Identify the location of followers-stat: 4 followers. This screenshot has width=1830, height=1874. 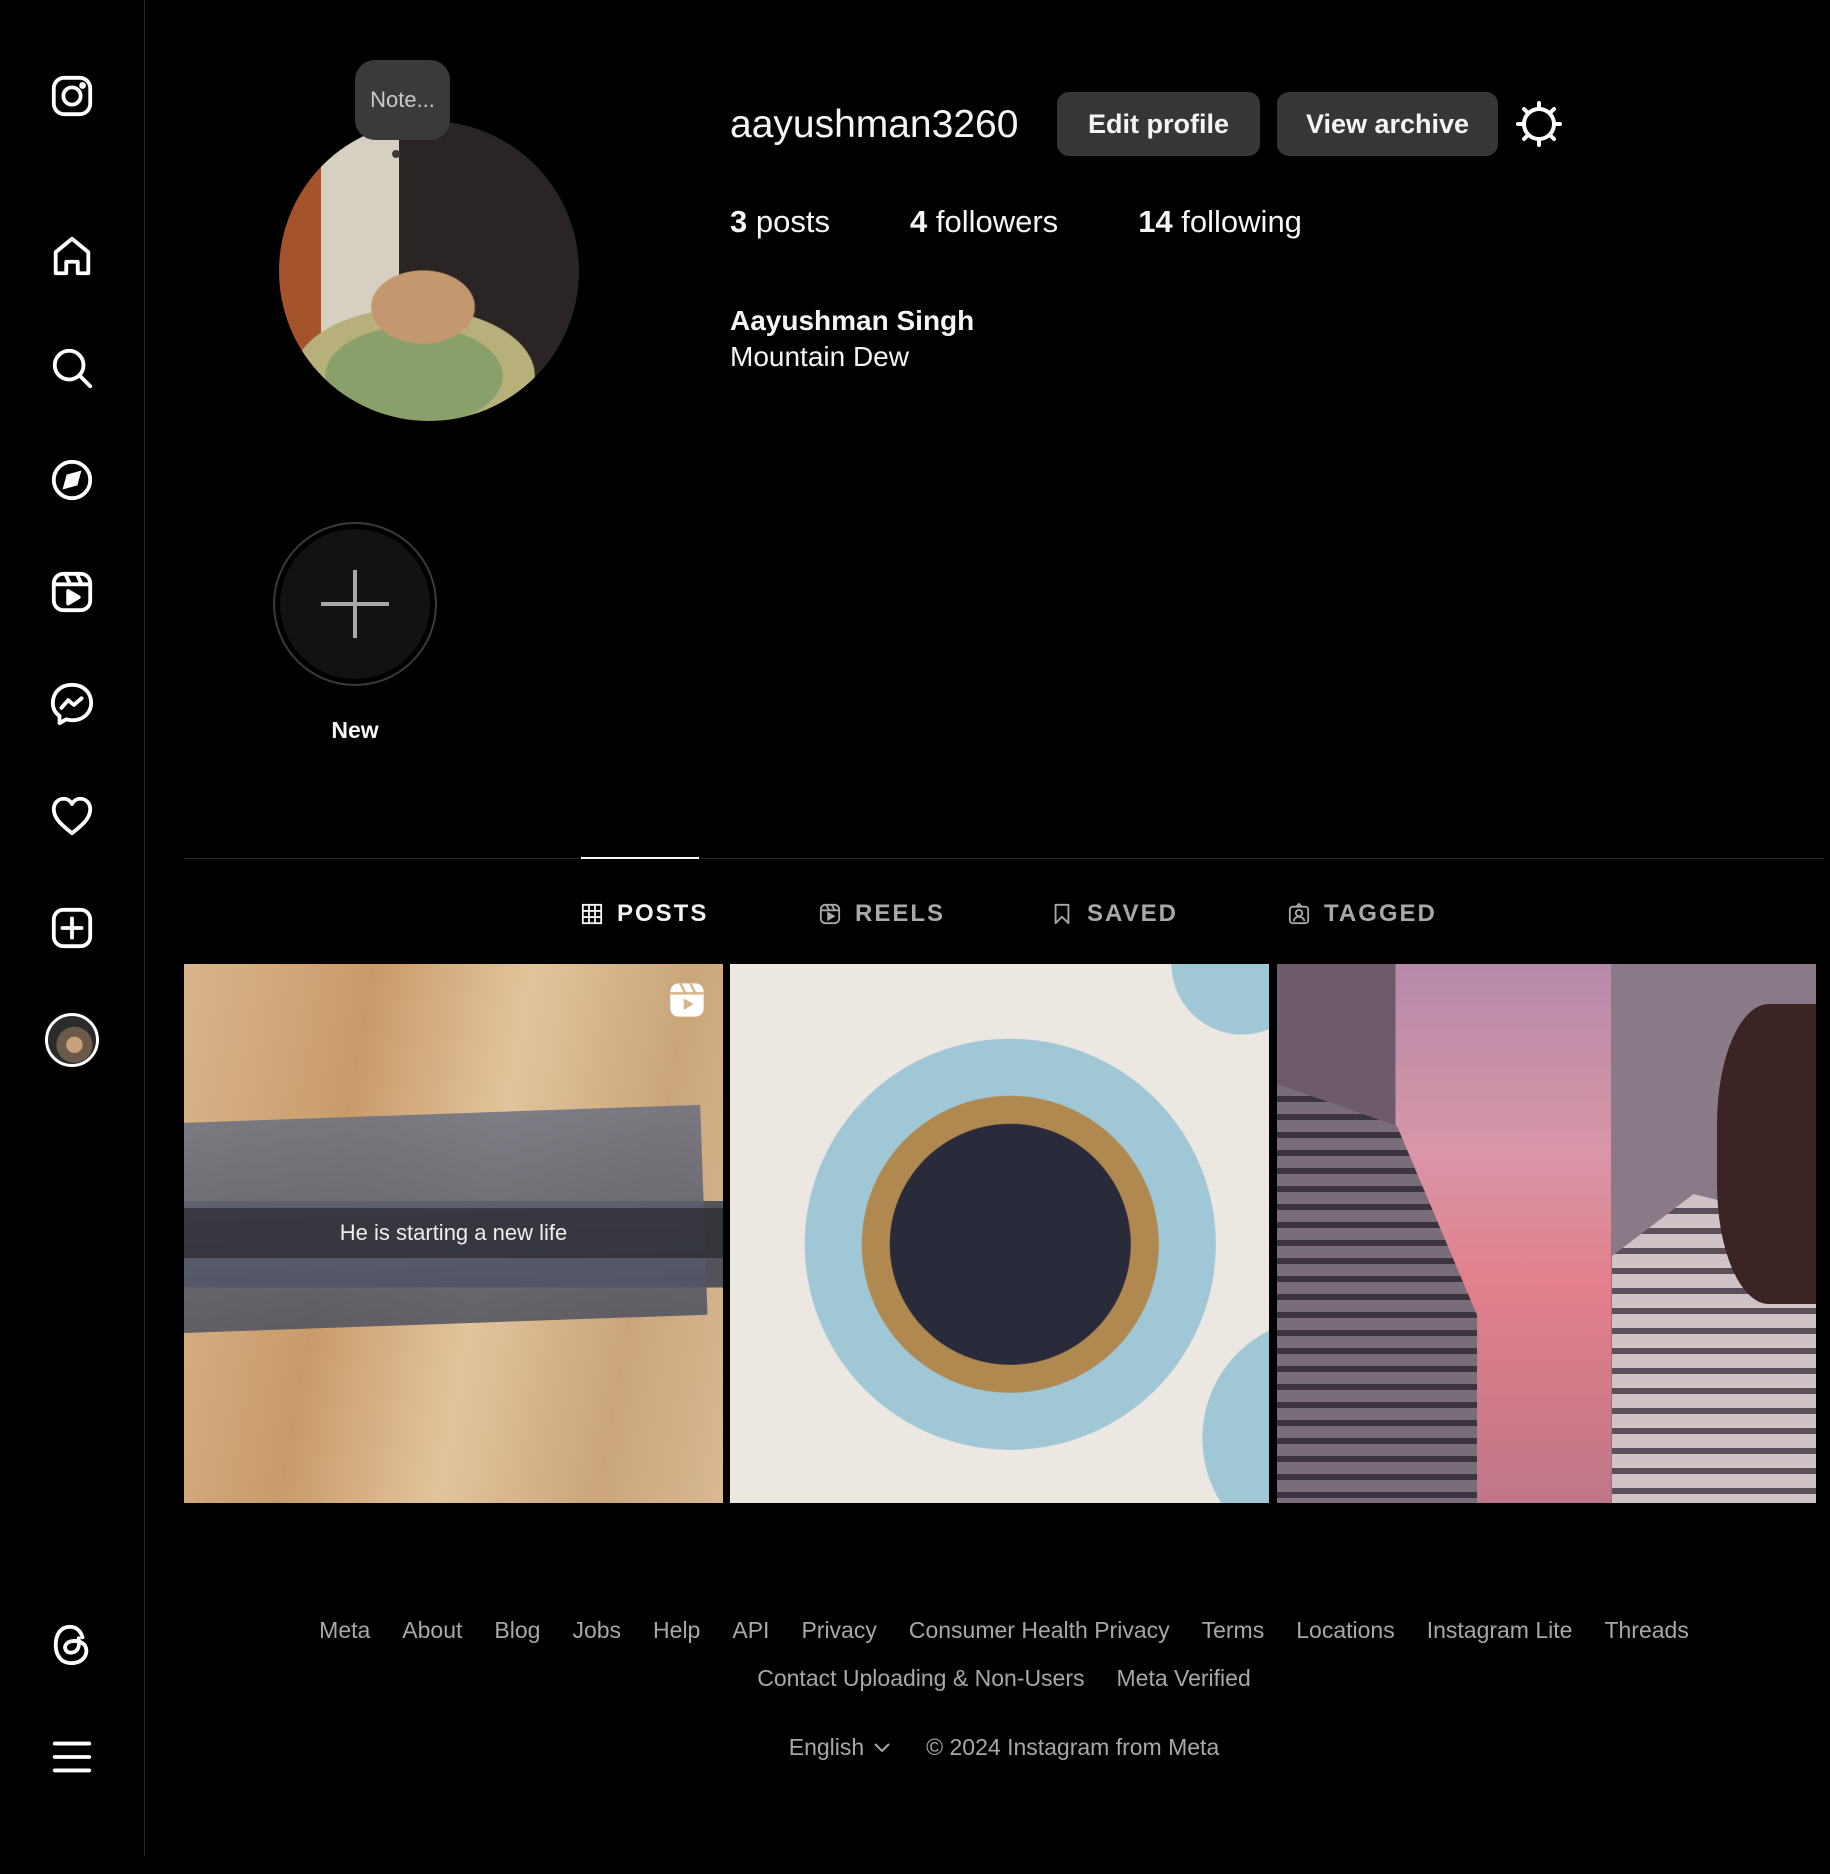
(984, 222).